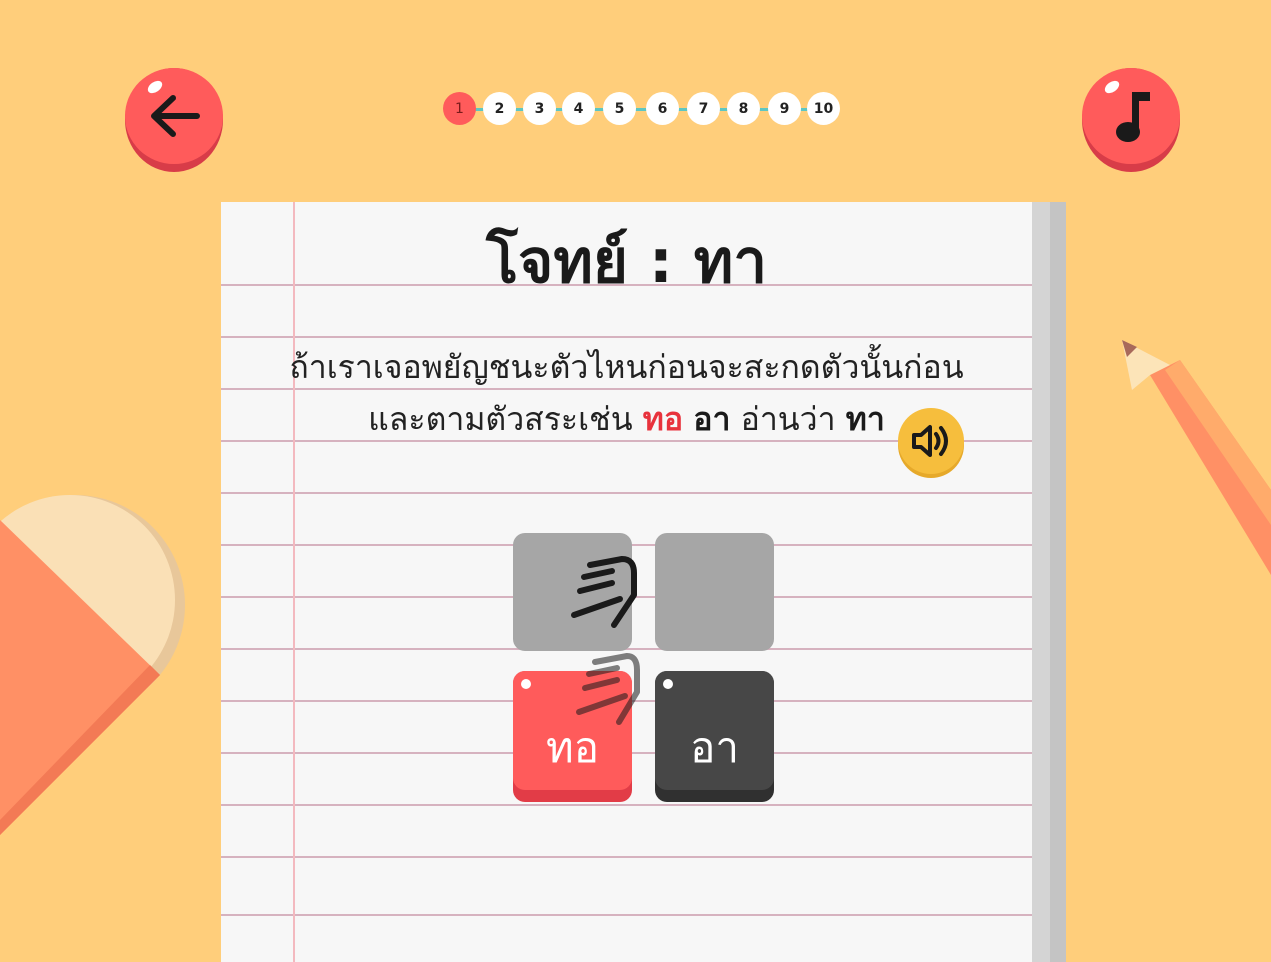  What do you see at coordinates (1058, 582) in the screenshot?
I see `page-edge-shadow` at bounding box center [1058, 582].